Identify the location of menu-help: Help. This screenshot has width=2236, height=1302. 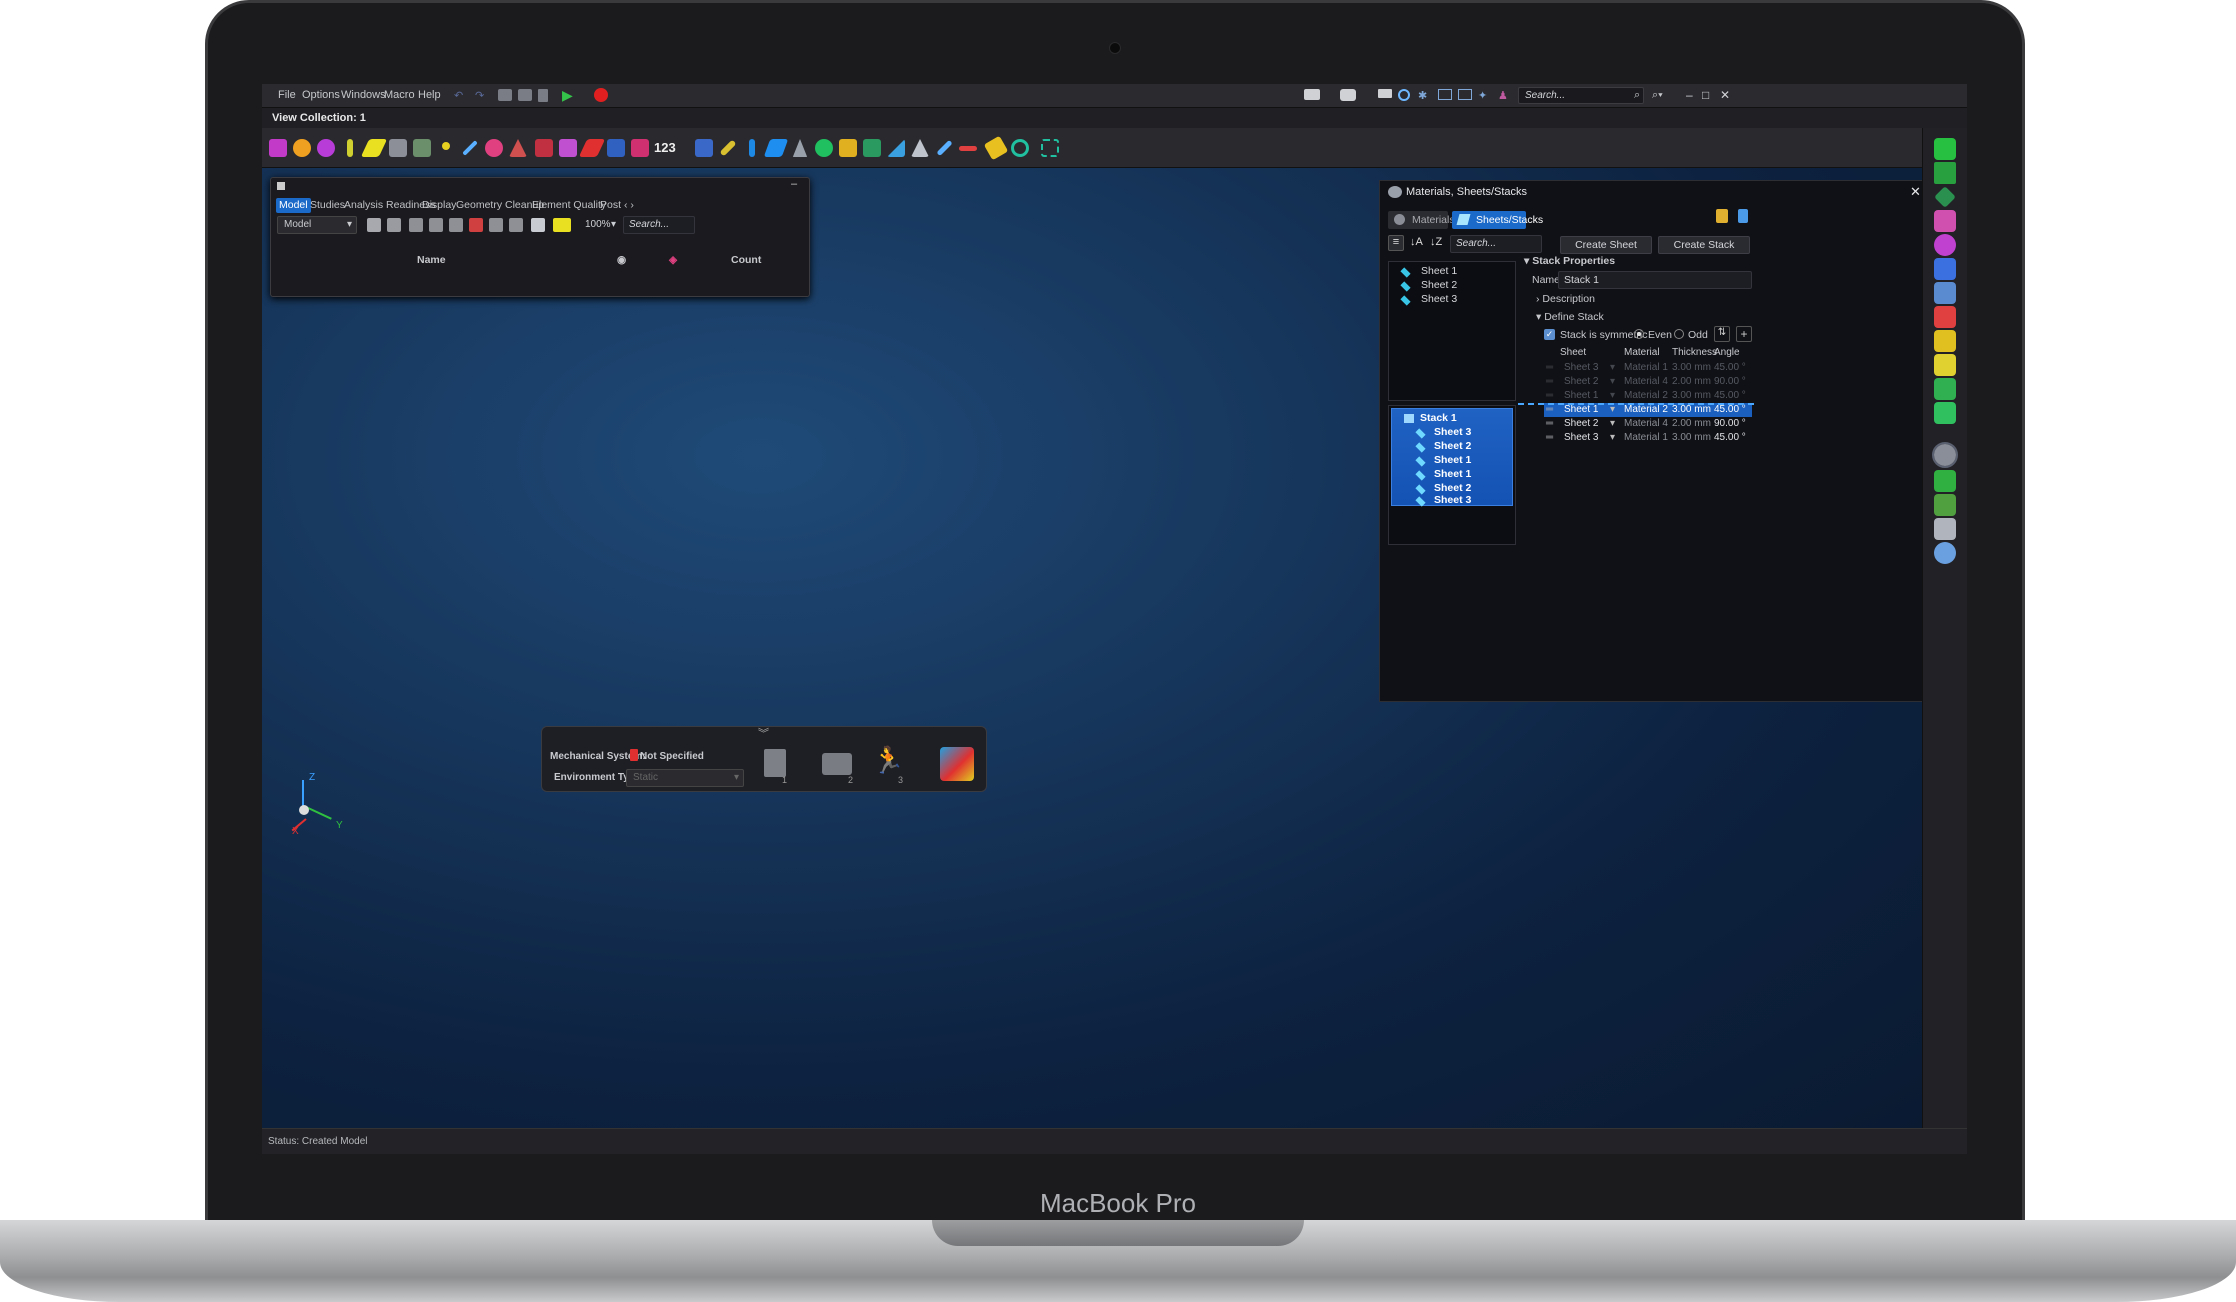
(429, 95).